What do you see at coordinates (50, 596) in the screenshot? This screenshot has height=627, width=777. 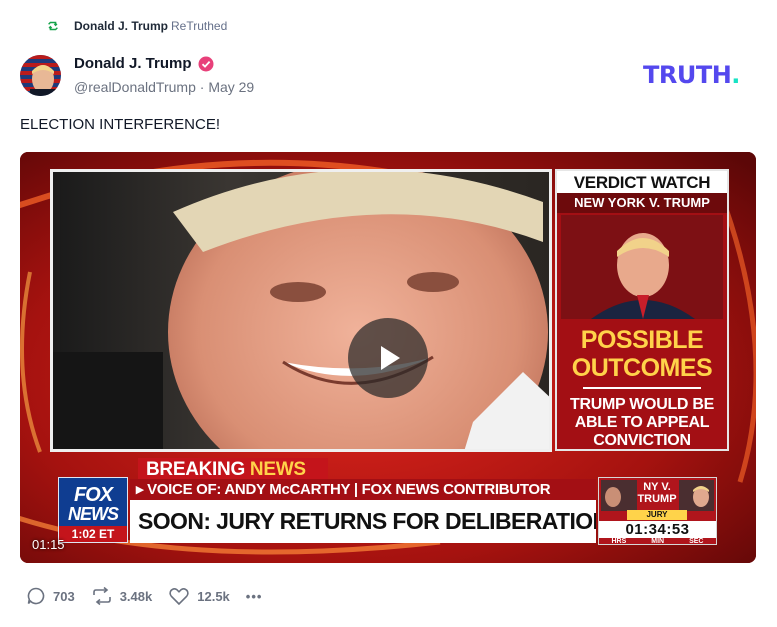 I see `reply-button: 703` at bounding box center [50, 596].